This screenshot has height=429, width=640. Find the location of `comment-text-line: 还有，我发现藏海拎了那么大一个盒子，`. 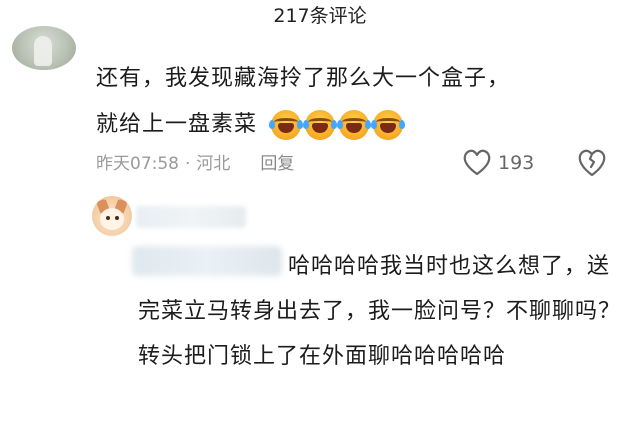

comment-text-line: 还有，我发现藏海拎了那么大一个盒子， is located at coordinates (303, 78).